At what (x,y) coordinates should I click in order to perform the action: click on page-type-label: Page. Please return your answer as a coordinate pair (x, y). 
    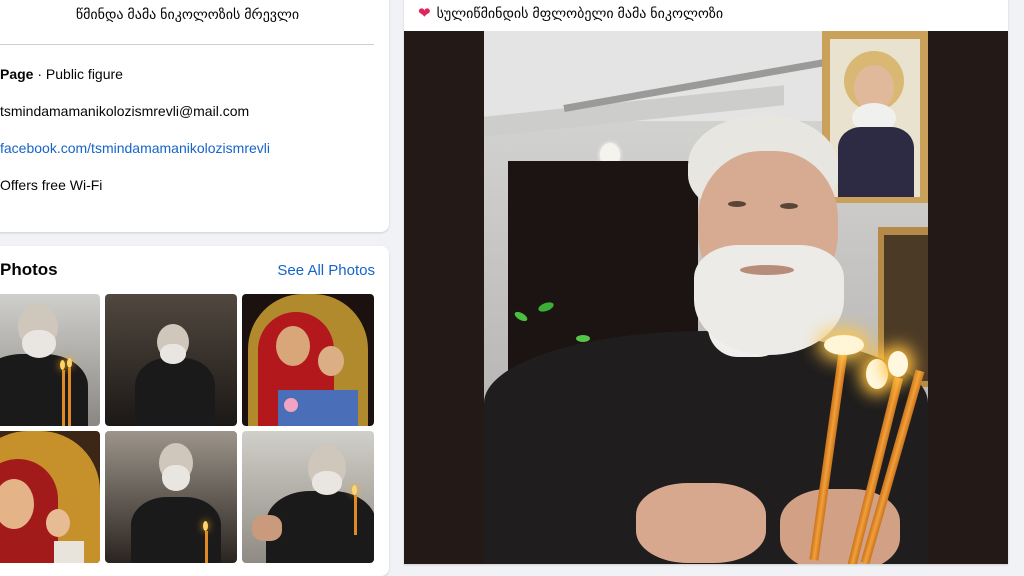
    Looking at the image, I should click on (17, 74).